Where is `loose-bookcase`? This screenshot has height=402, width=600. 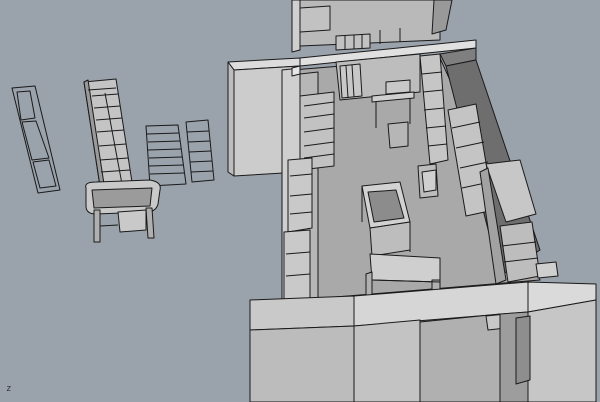
loose-bookcase is located at coordinates (108, 132).